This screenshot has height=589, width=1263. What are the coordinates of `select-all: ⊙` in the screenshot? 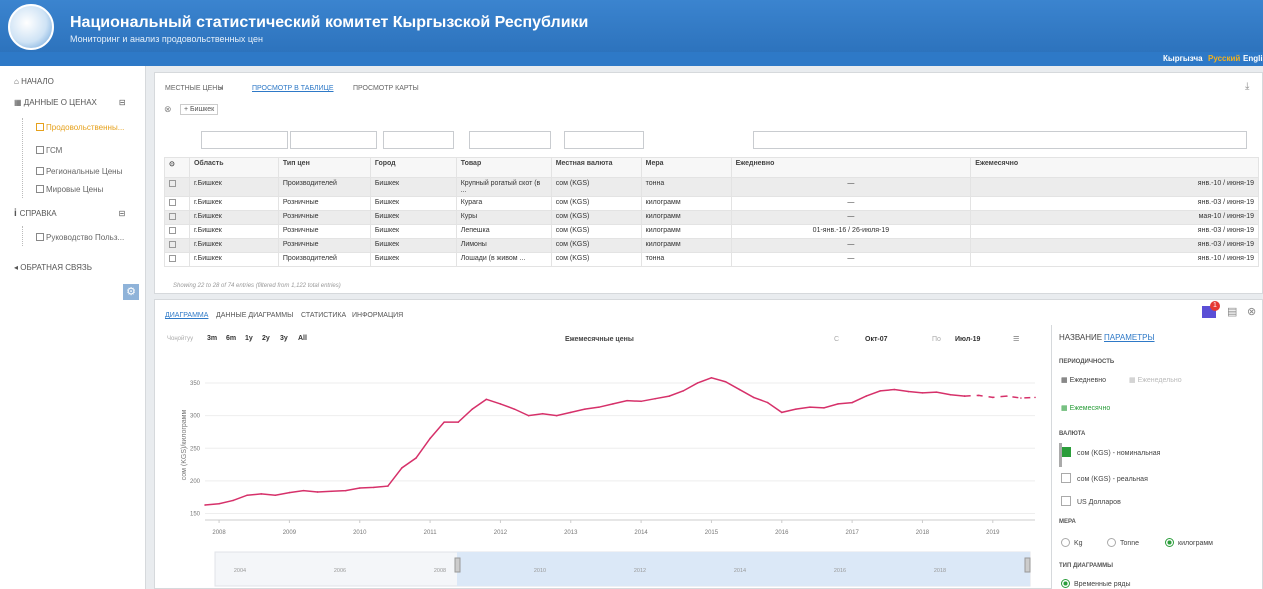 It's located at (177, 167).